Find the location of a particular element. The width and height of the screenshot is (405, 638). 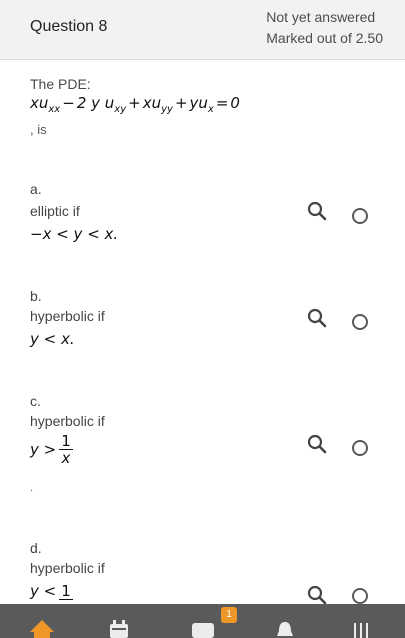

option-letter: b. is located at coordinates (36, 296).